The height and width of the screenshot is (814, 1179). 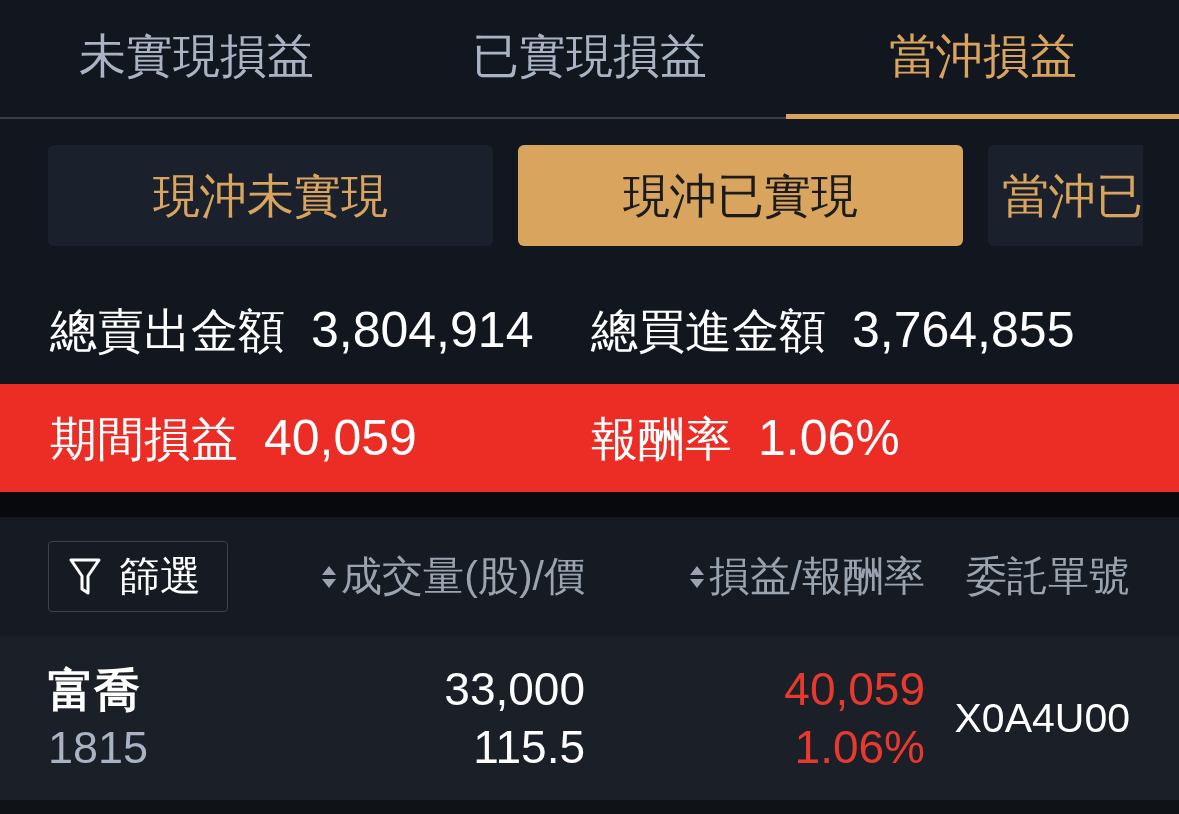 What do you see at coordinates (144, 438) in the screenshot?
I see `result-label: 期間損益` at bounding box center [144, 438].